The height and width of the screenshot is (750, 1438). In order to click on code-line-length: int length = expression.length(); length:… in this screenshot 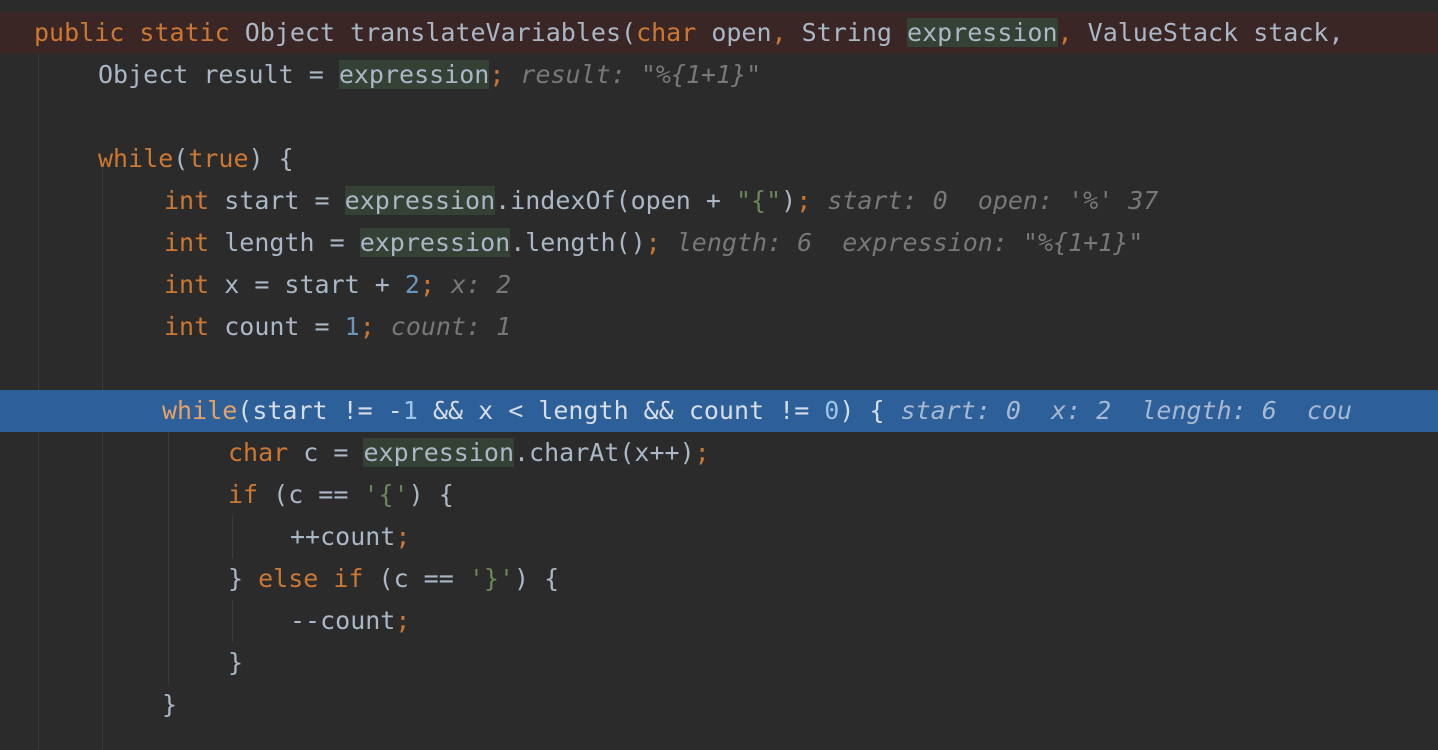, I will do `click(719, 243)`.